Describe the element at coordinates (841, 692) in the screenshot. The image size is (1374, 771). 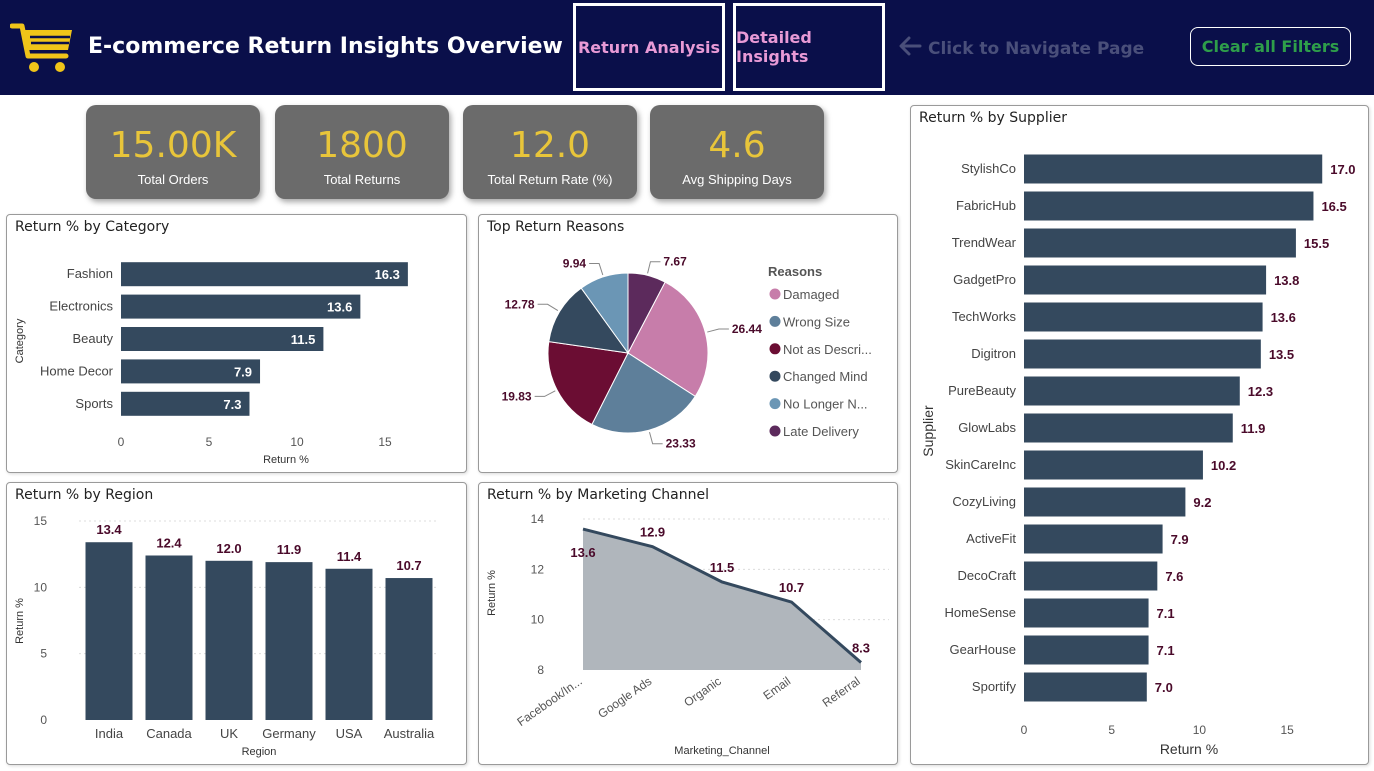
I see `category-label: Referral` at that location.